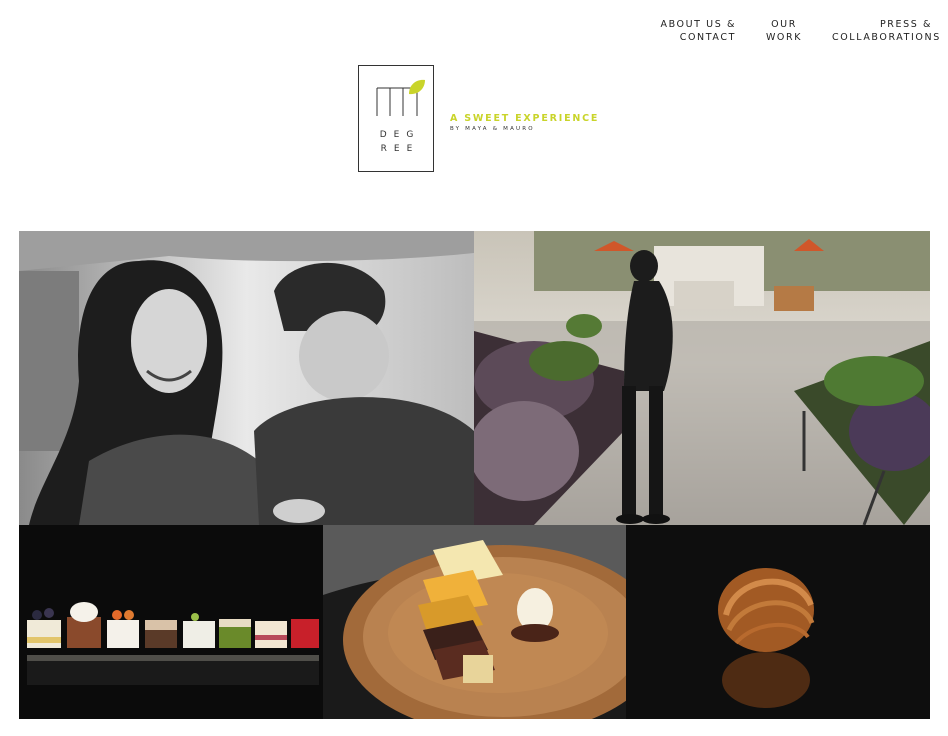  What do you see at coordinates (698, 24) in the screenshot?
I see `nav-about-line1: ABOUT US &` at bounding box center [698, 24].